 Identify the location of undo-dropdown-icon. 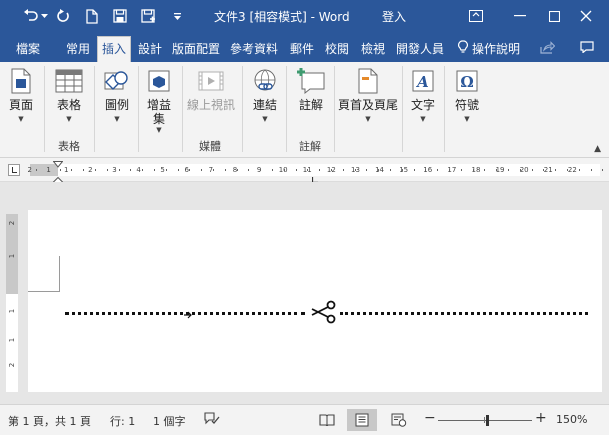
(44, 16).